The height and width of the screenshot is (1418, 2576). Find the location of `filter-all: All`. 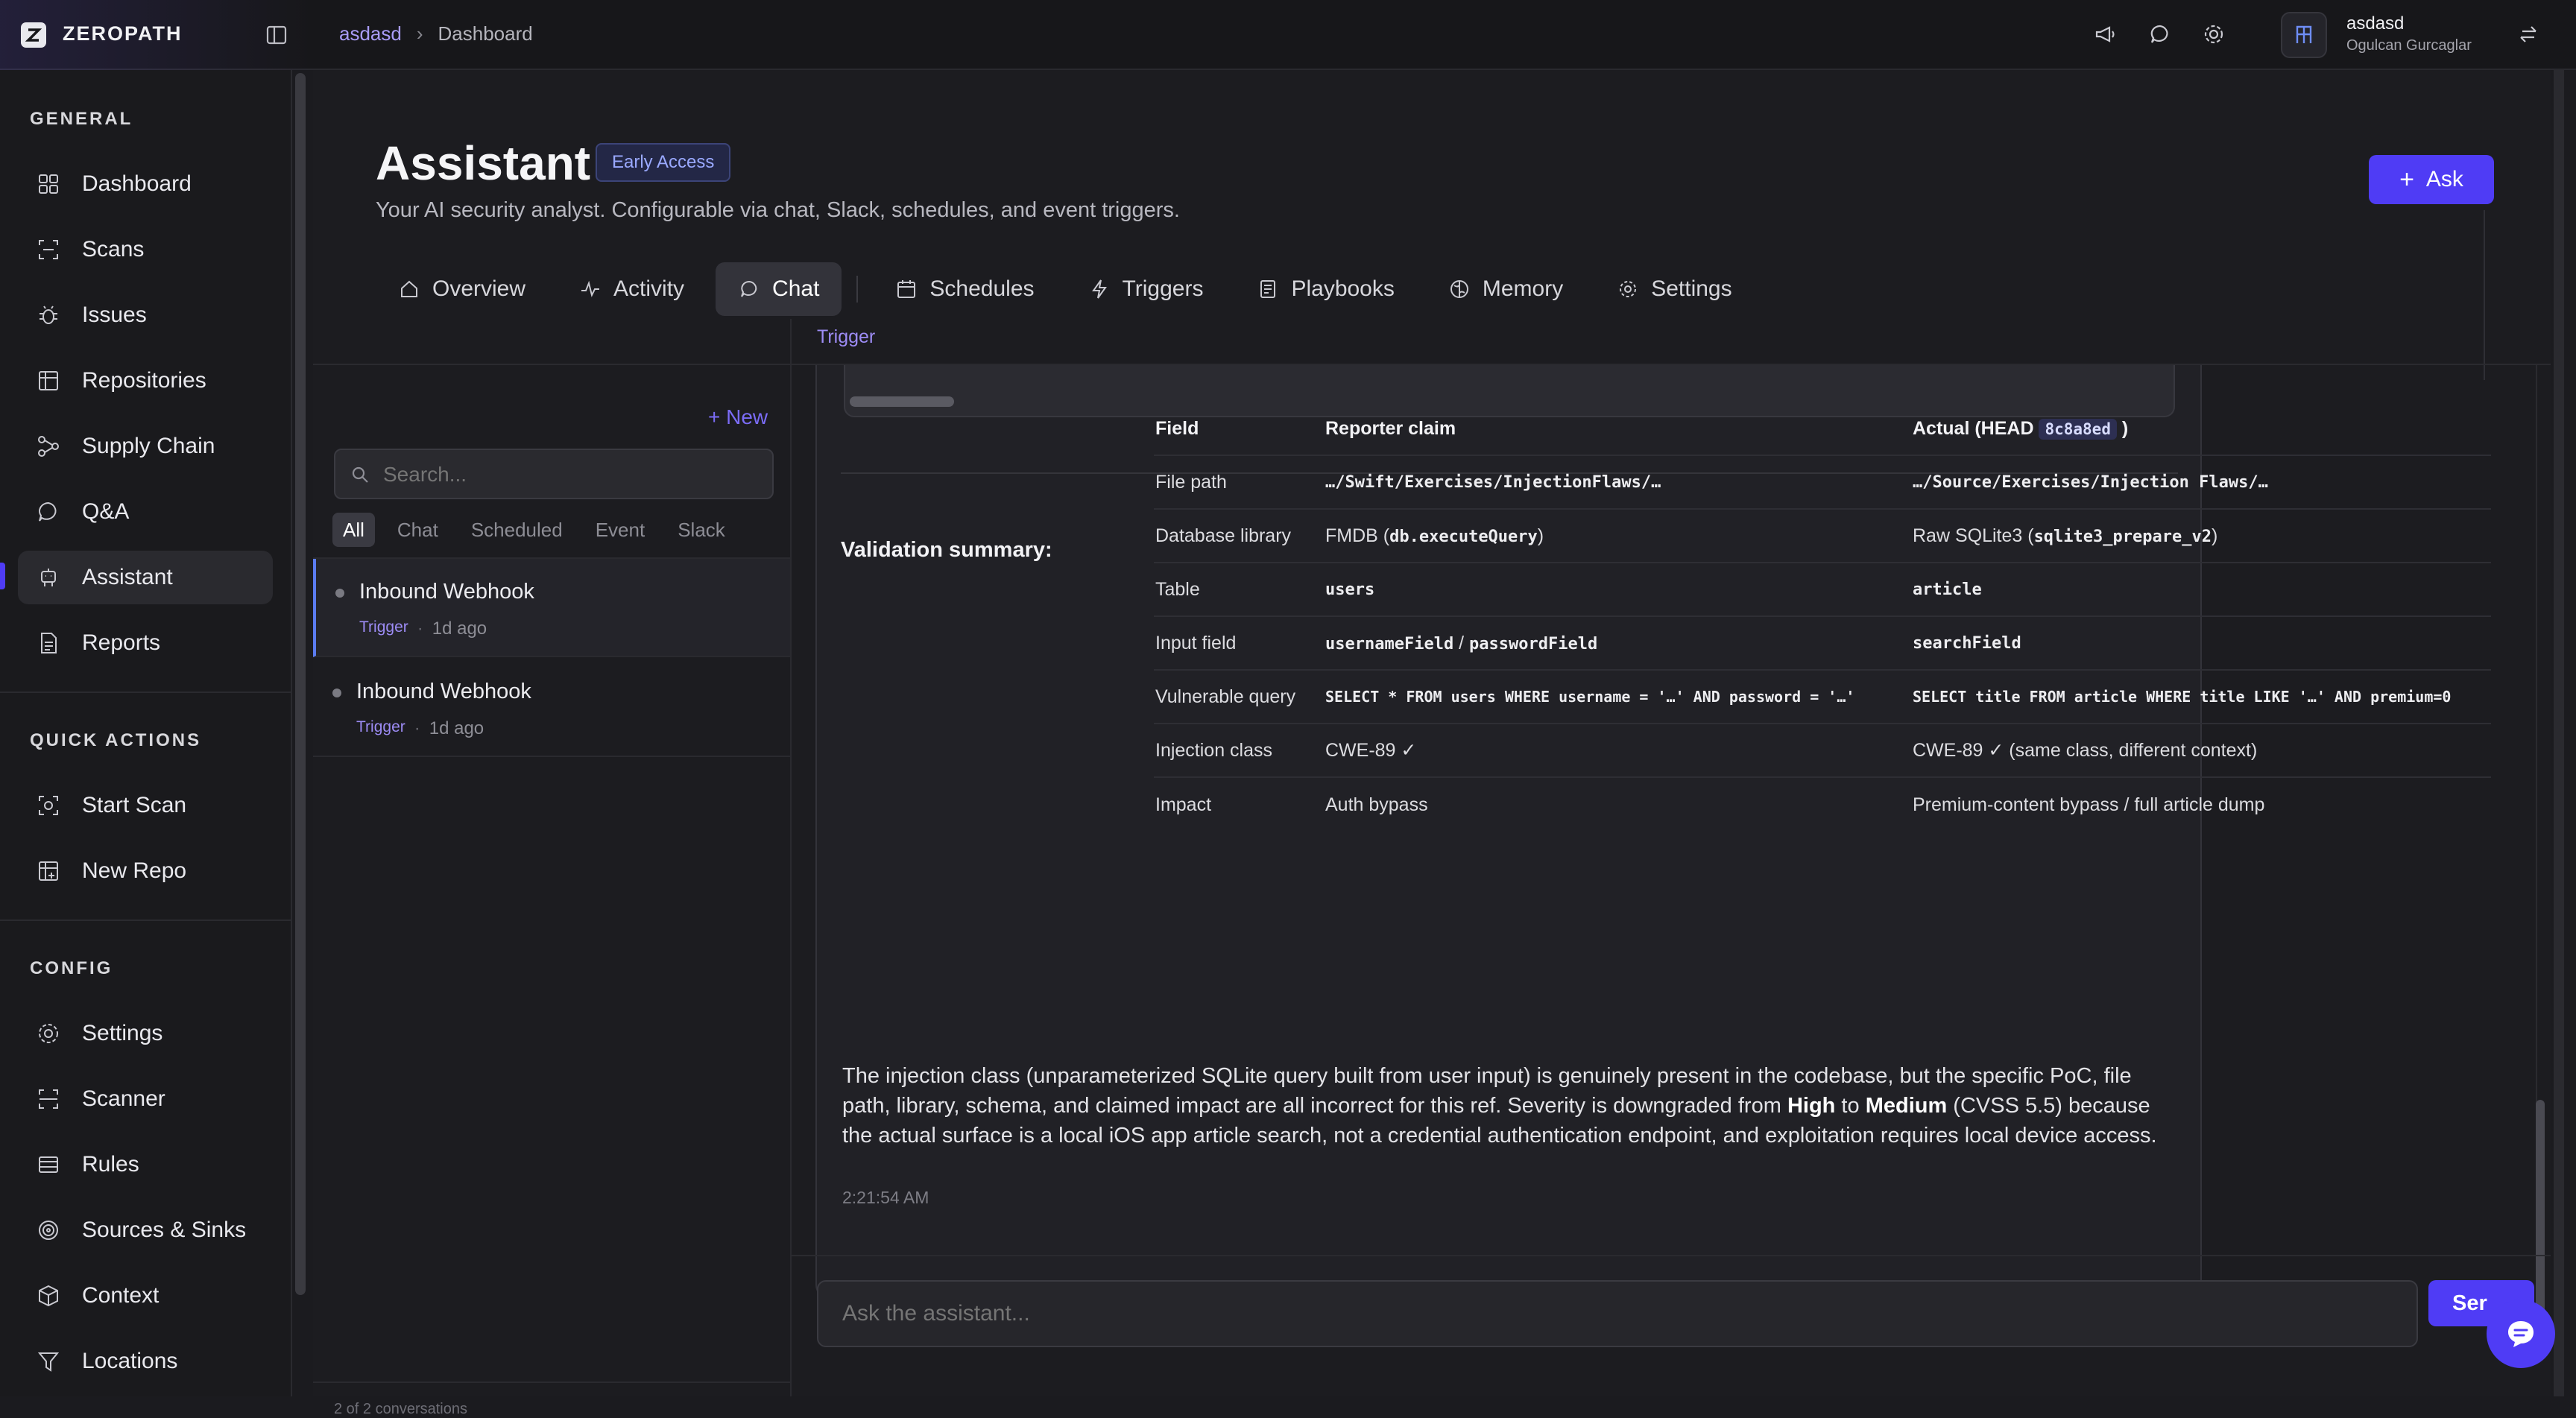

filter-all: All is located at coordinates (353, 530).